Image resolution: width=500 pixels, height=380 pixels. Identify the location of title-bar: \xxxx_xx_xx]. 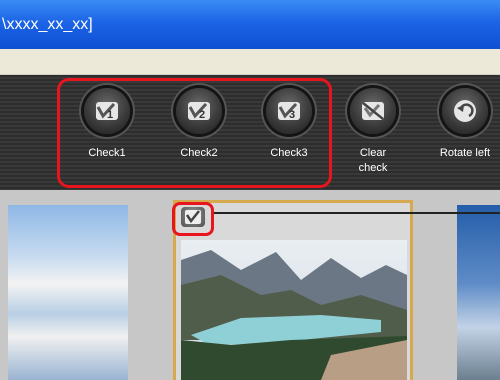
(250, 24).